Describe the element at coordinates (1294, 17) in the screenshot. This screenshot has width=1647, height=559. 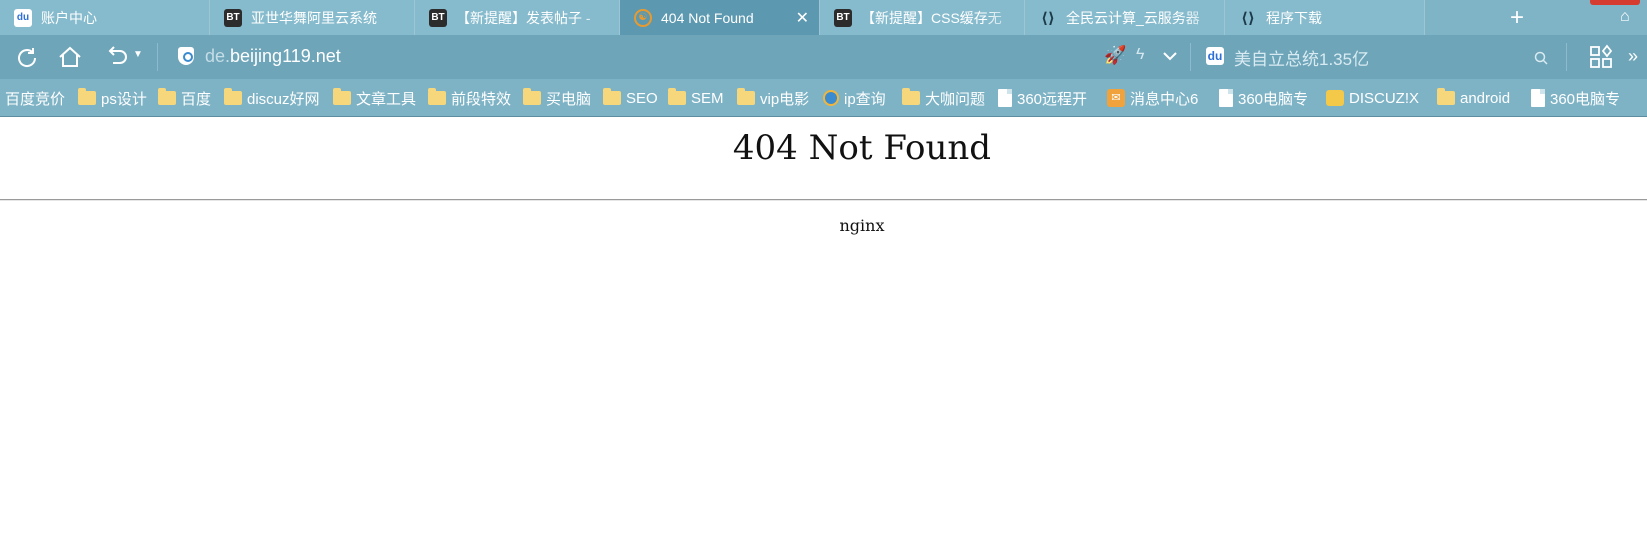
I see `tab-title: 程序下载` at that location.